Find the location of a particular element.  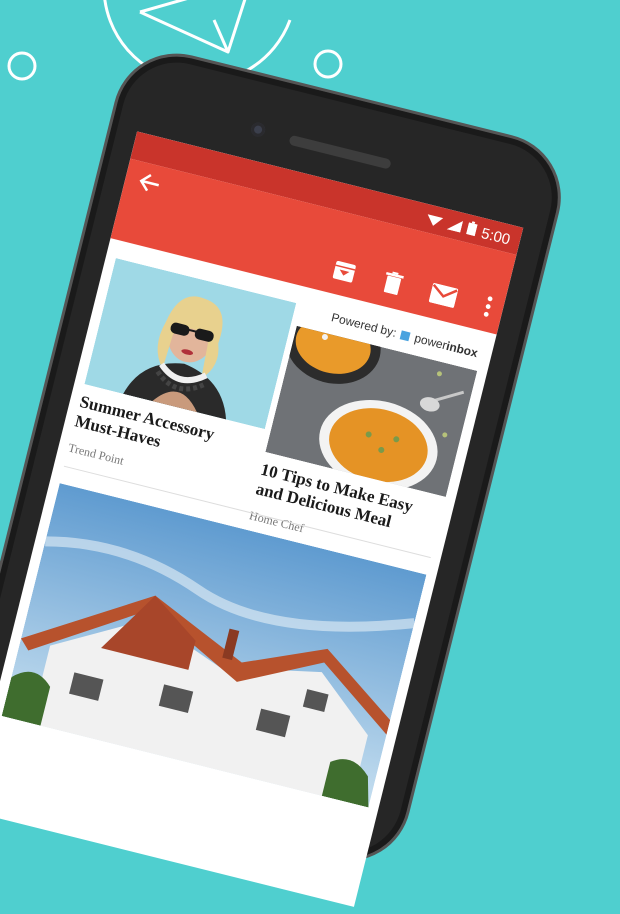

trash-icon is located at coordinates (392, 285).